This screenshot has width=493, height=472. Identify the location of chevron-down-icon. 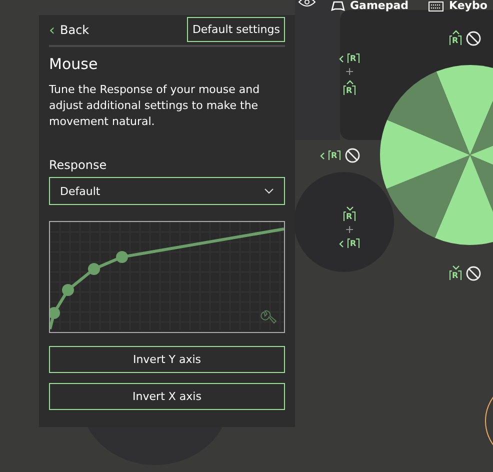
(269, 191).